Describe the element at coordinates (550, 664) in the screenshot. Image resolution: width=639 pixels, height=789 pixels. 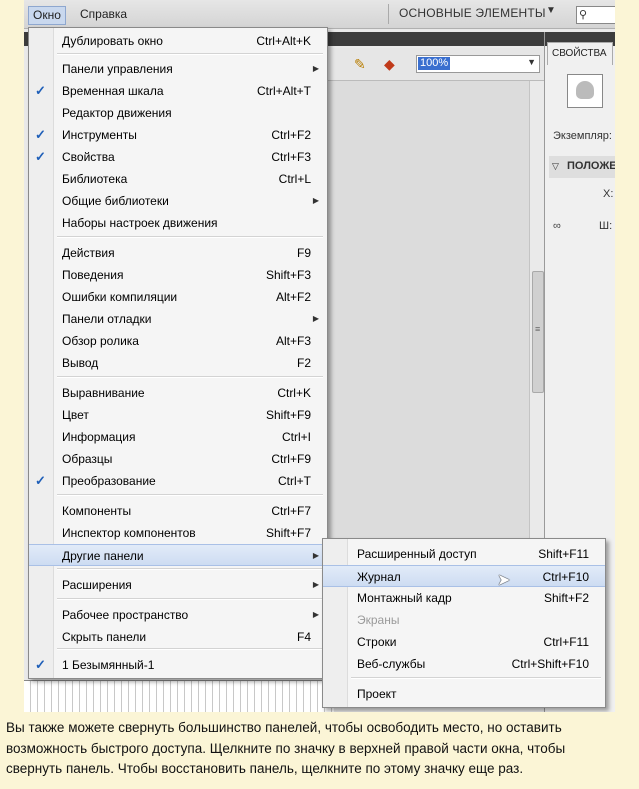
I see `shortcut-label: Ctrl+Shift+F10` at that location.